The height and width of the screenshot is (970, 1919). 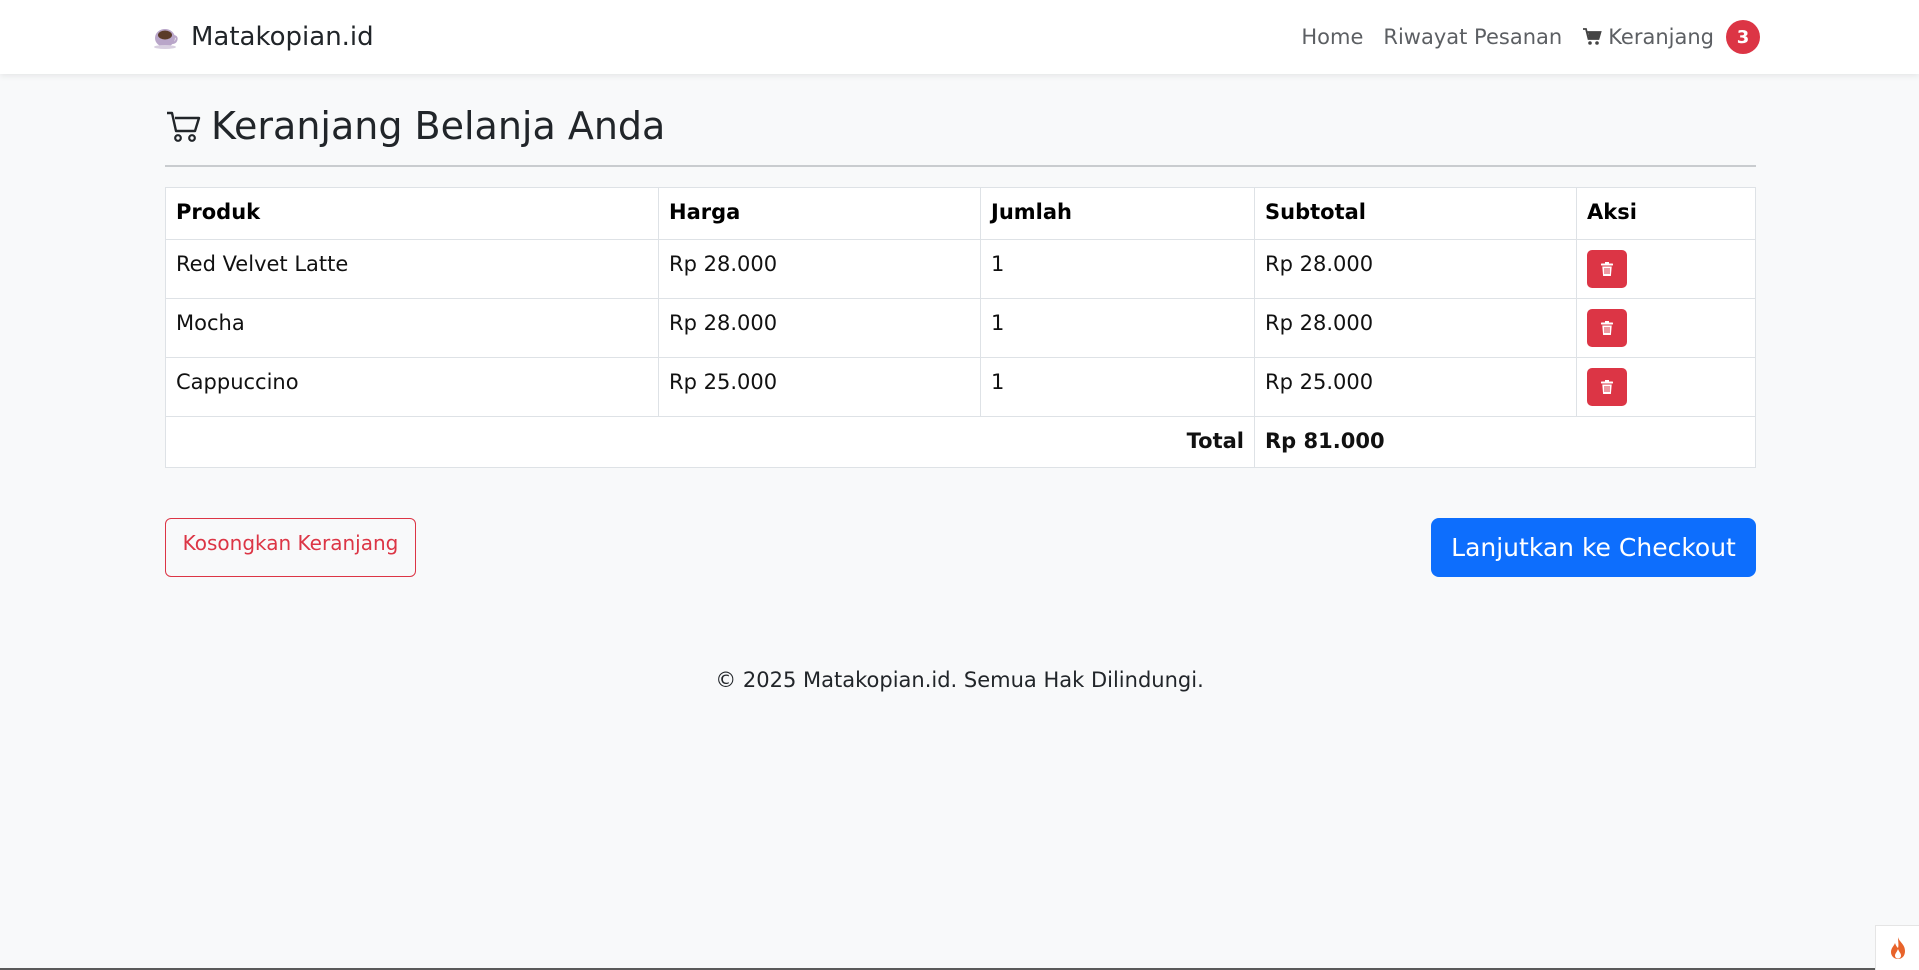 What do you see at coordinates (282, 37) in the screenshot?
I see `brand-name: Matakopian.id` at bounding box center [282, 37].